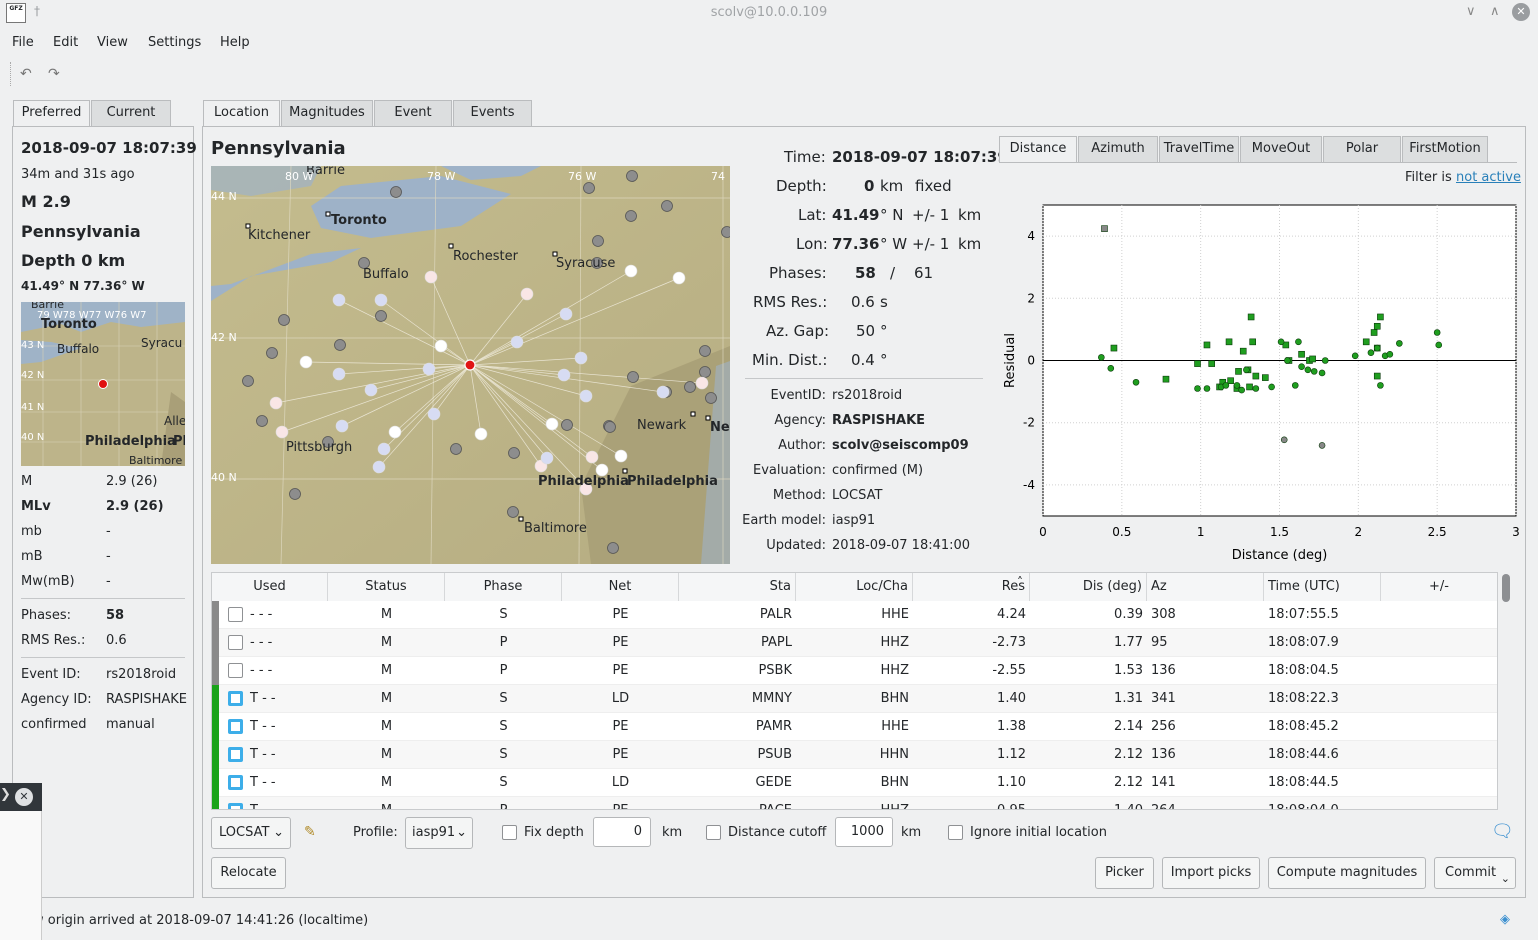 The image size is (1538, 940). What do you see at coordinates (1502, 831) in the screenshot?
I see `comment-icon: 🗨` at bounding box center [1502, 831].